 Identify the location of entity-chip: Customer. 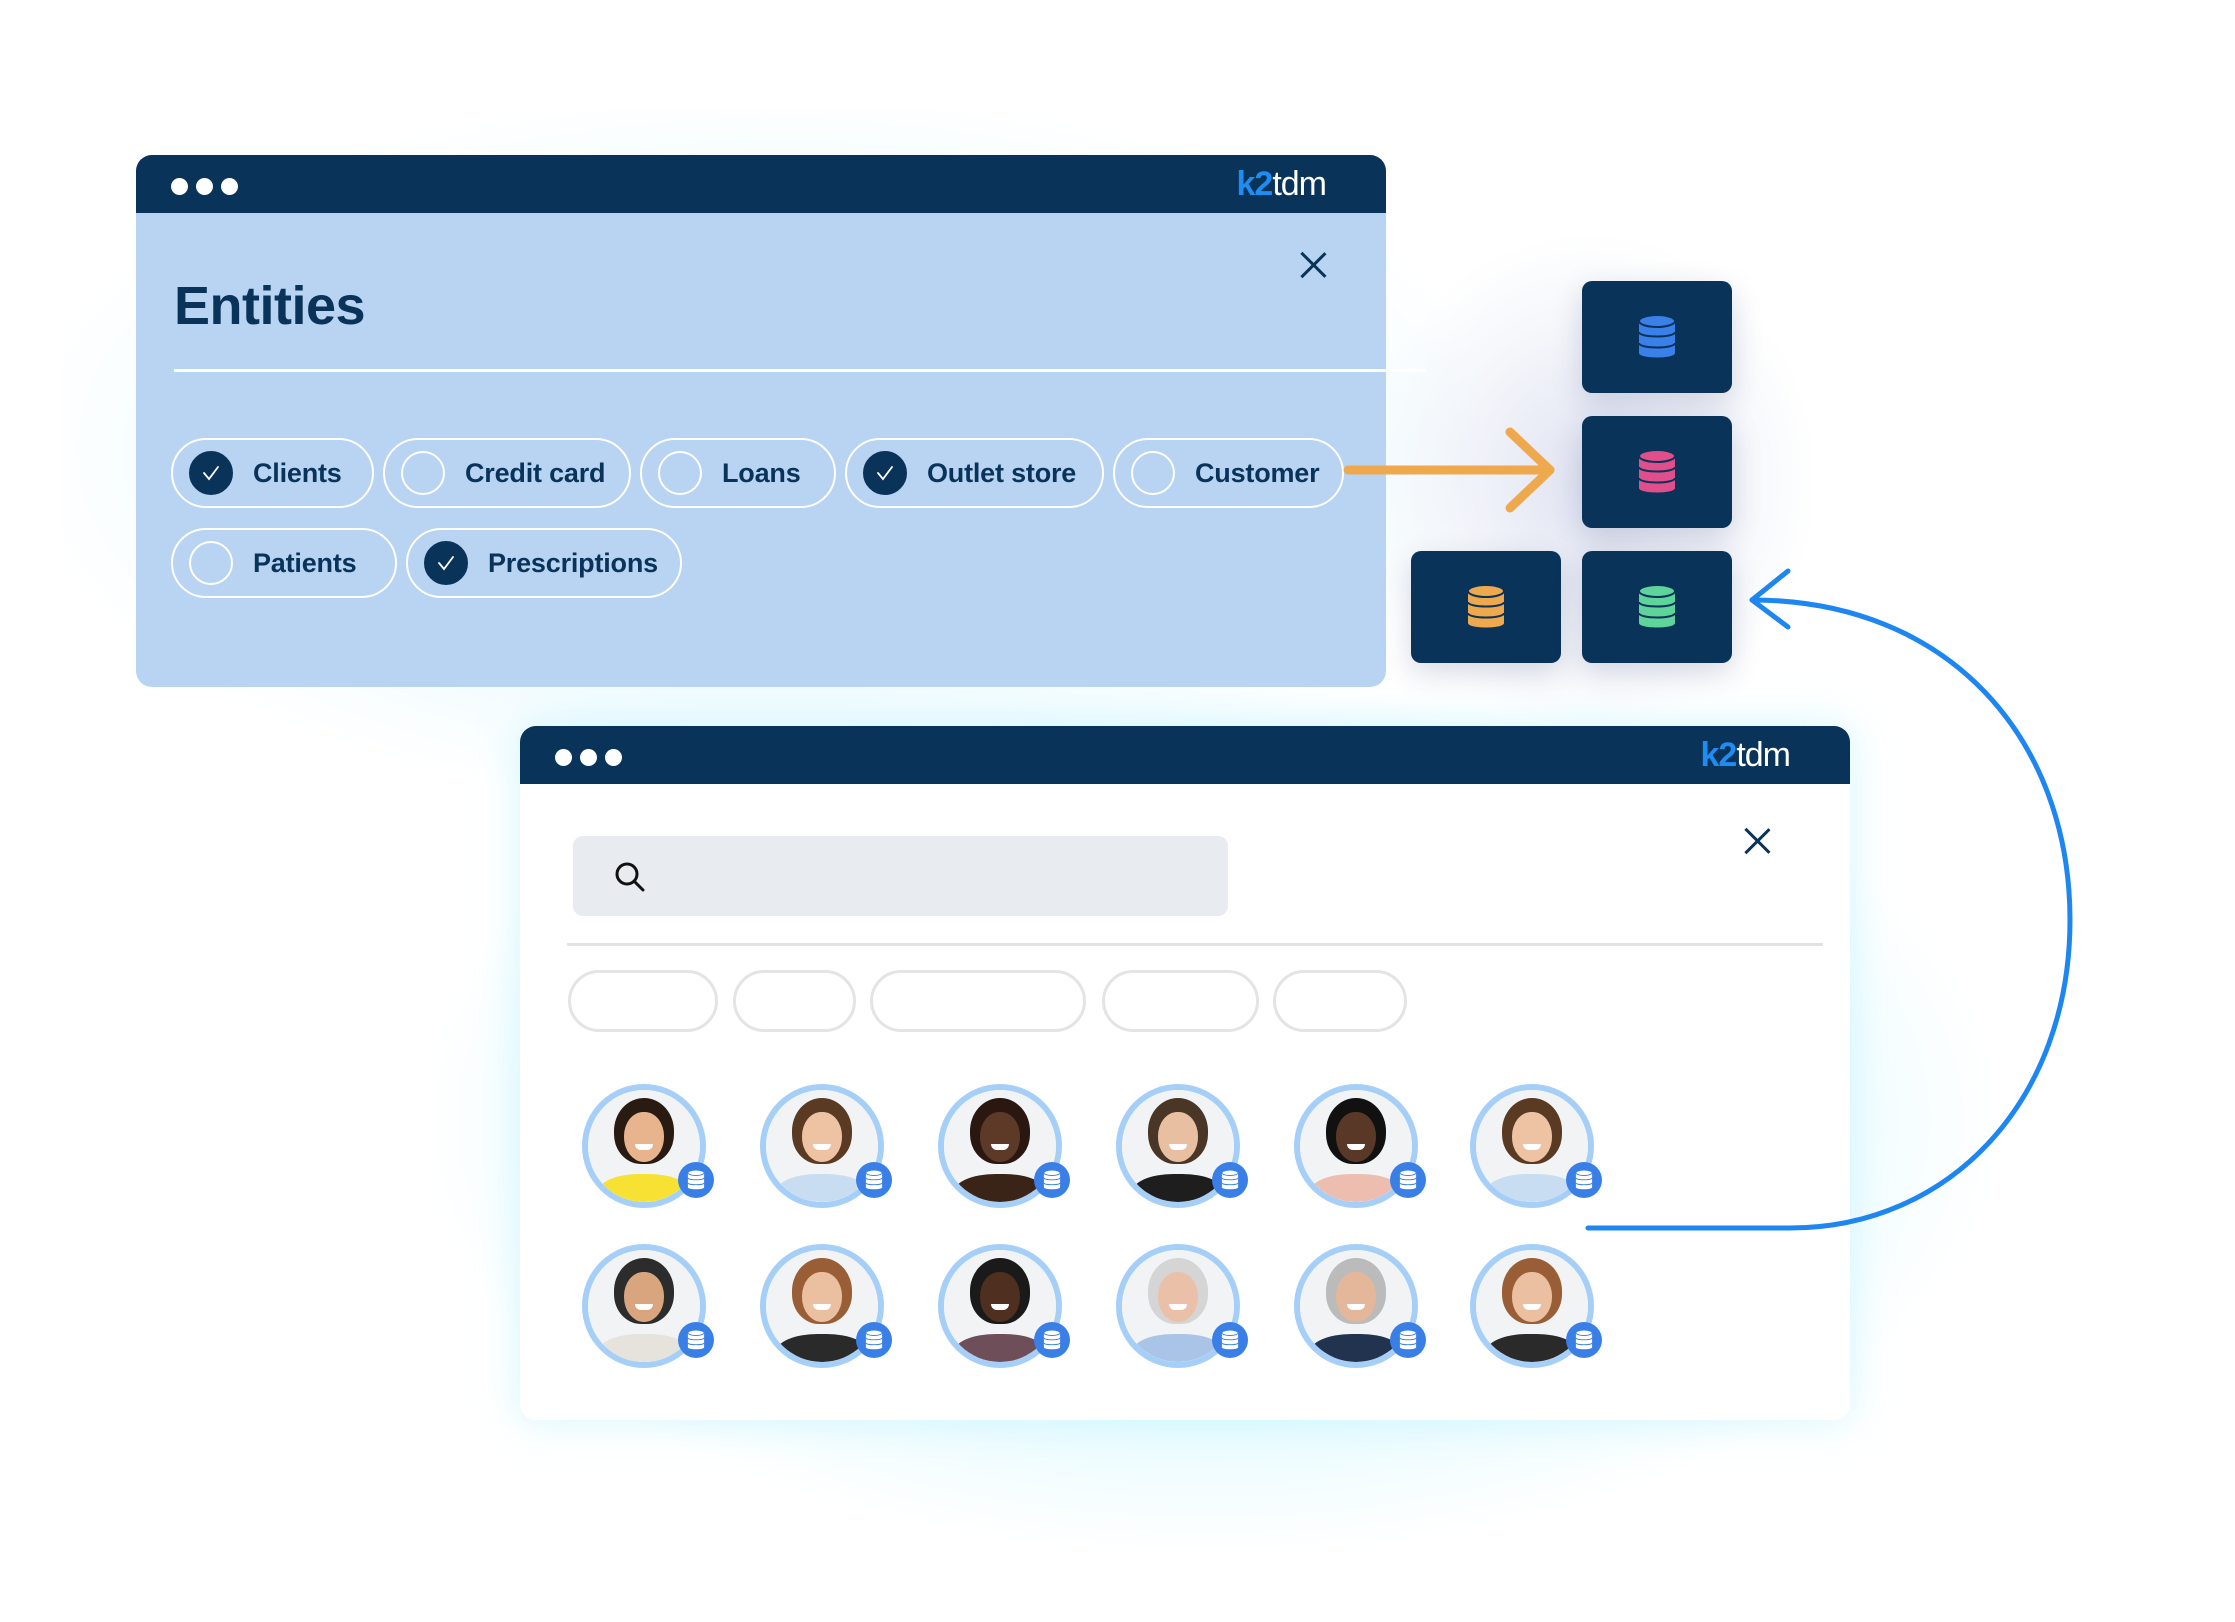
(1228, 473).